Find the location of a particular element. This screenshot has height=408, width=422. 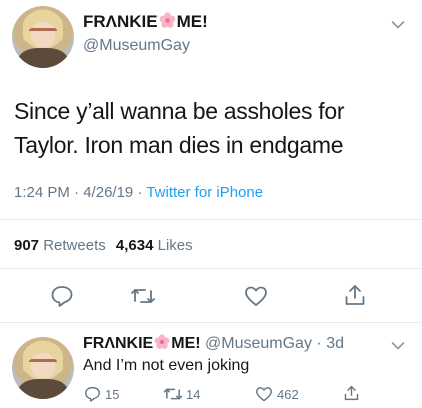

retweets-stat: 907 Retweets is located at coordinates (62, 245).